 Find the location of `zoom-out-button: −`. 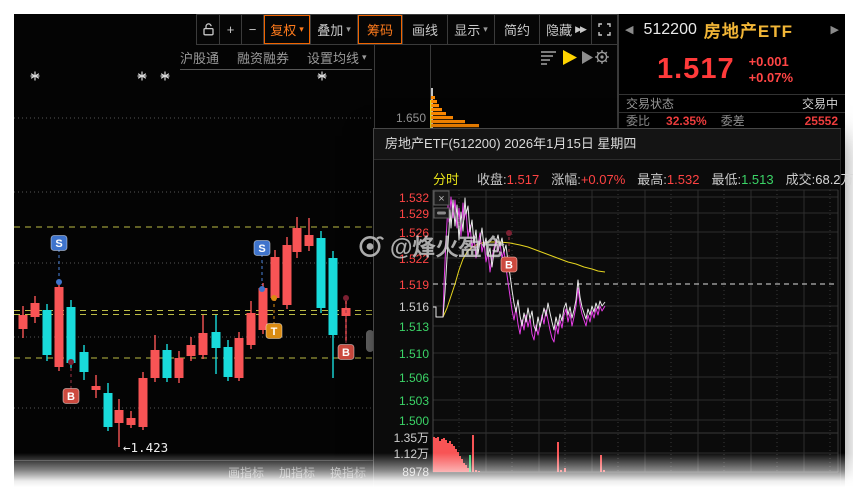

zoom-out-button: − is located at coordinates (253, 29).